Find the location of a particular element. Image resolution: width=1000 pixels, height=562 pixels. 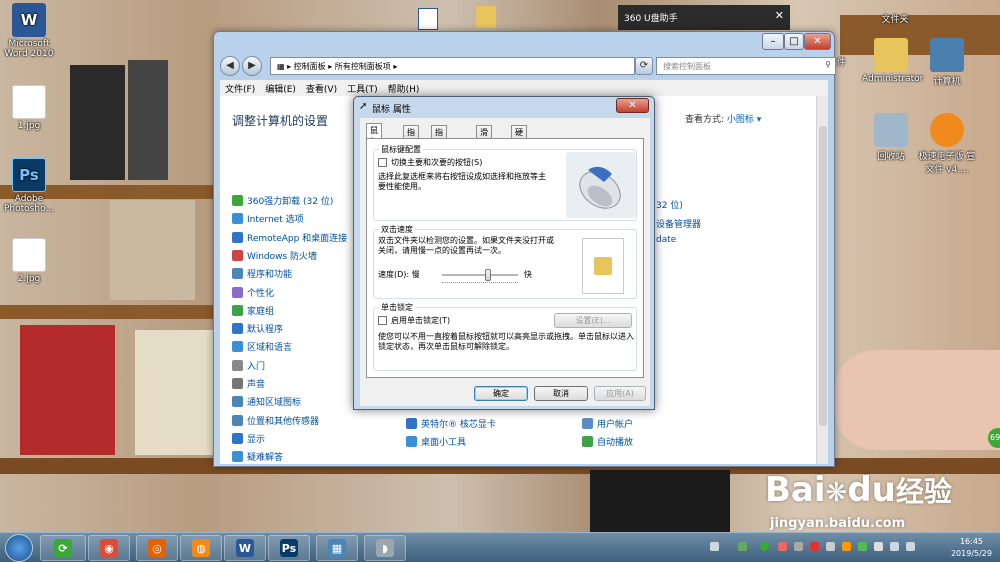

tab-hardware: 硬件 is located at coordinates (519, 136).